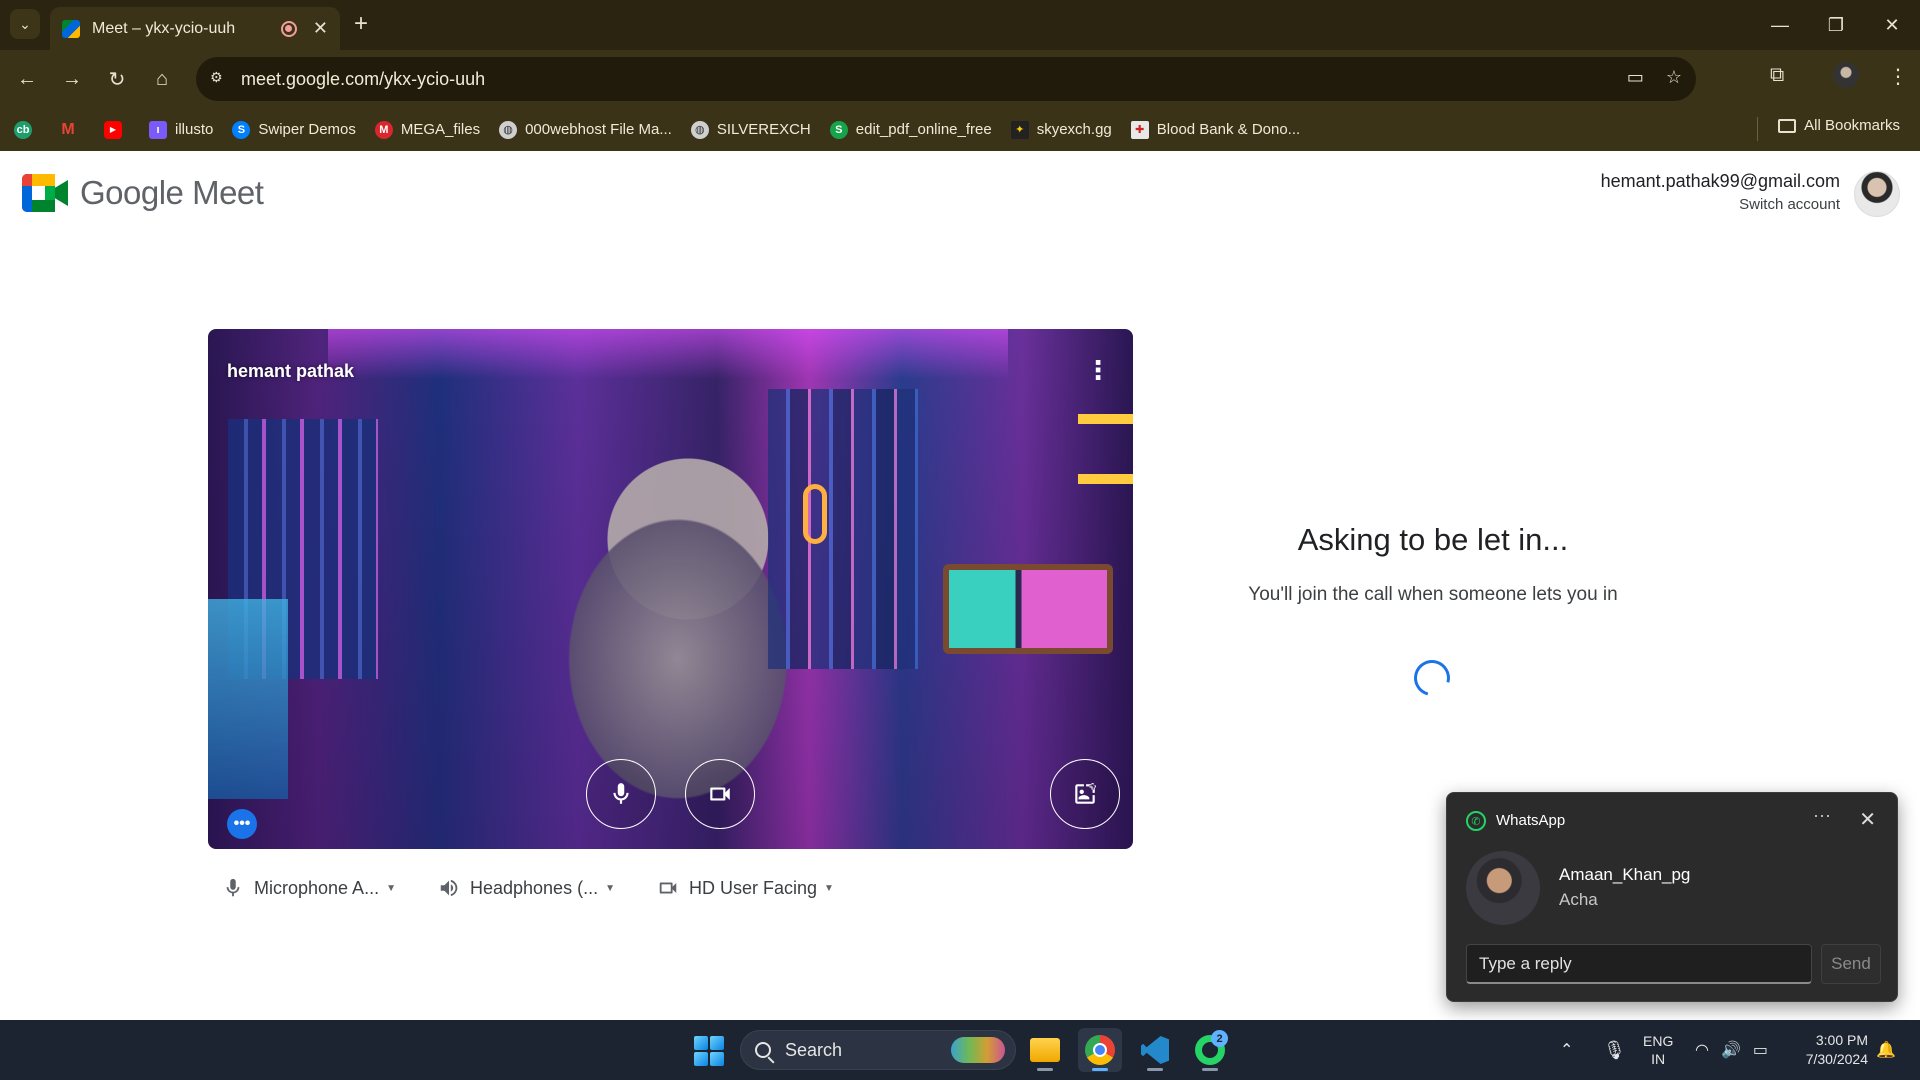  Describe the element at coordinates (361, 24) in the screenshot. I see `new-tab-button: +` at that location.